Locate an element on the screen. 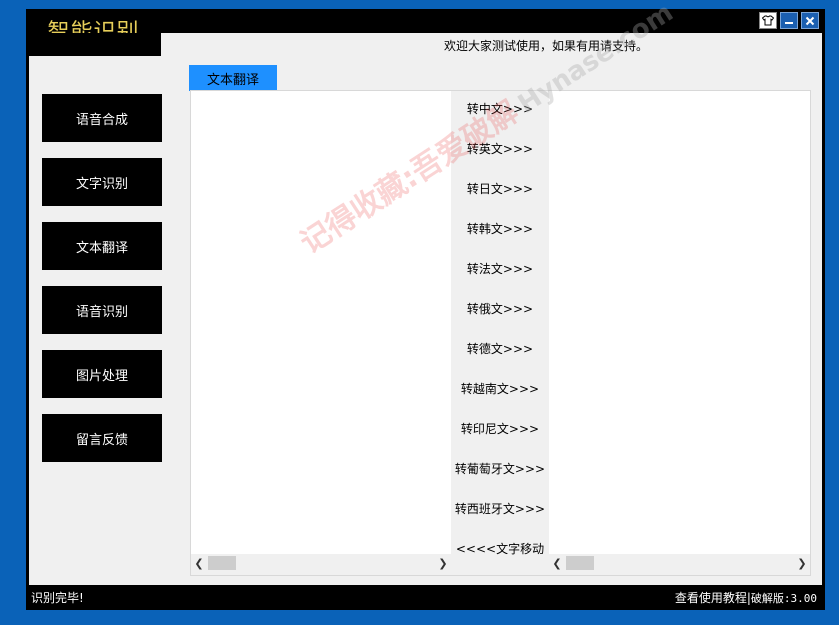 The width and height of the screenshot is (839, 625). source-hscrollbar: ❮ ❯ is located at coordinates (321, 563).